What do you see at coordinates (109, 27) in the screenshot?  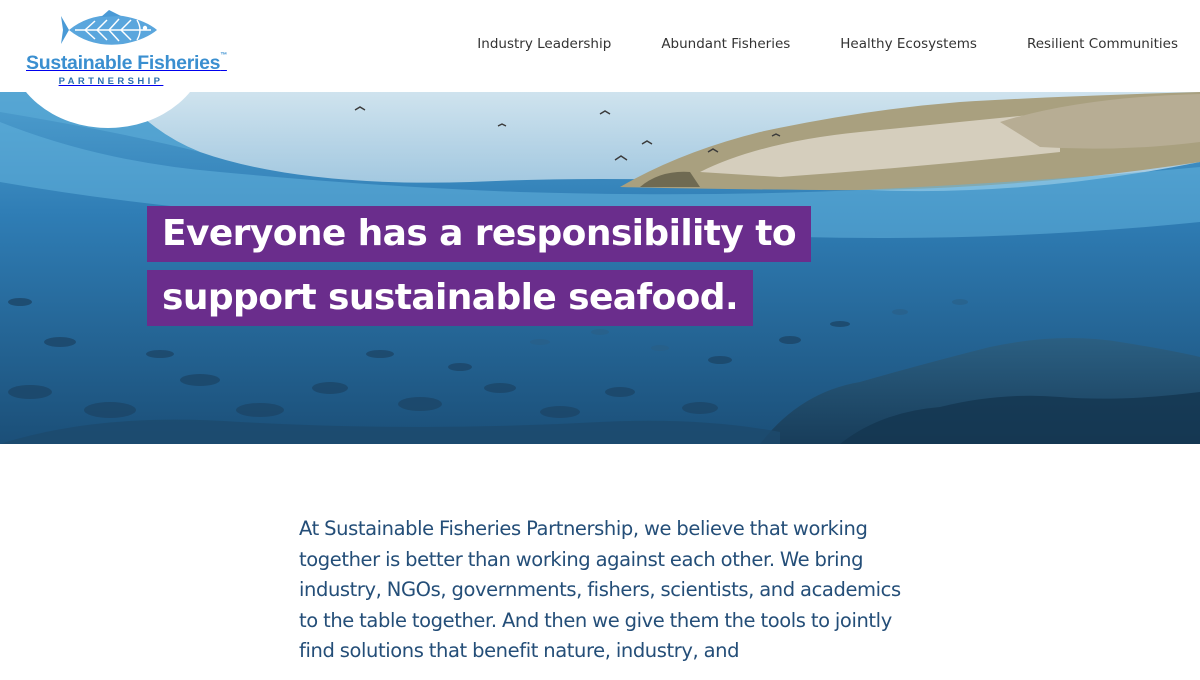 I see `fish-logo-icon` at bounding box center [109, 27].